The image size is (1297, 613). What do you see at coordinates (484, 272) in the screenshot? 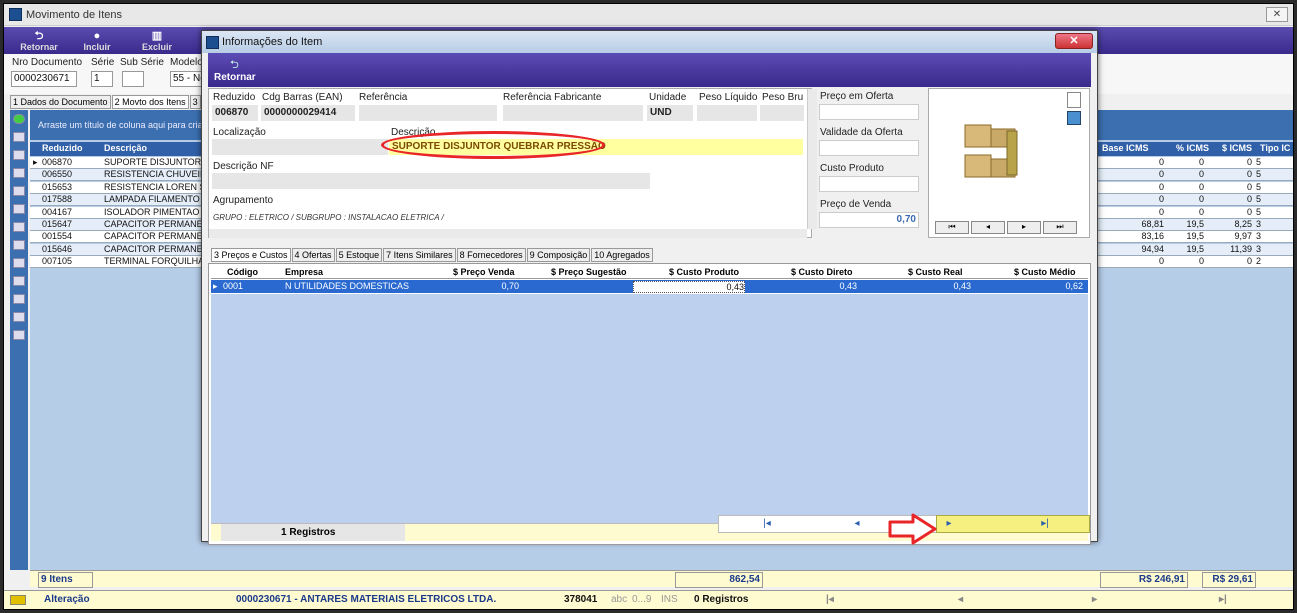
I see `col-preco-venda: $ Preço Venda` at bounding box center [484, 272].